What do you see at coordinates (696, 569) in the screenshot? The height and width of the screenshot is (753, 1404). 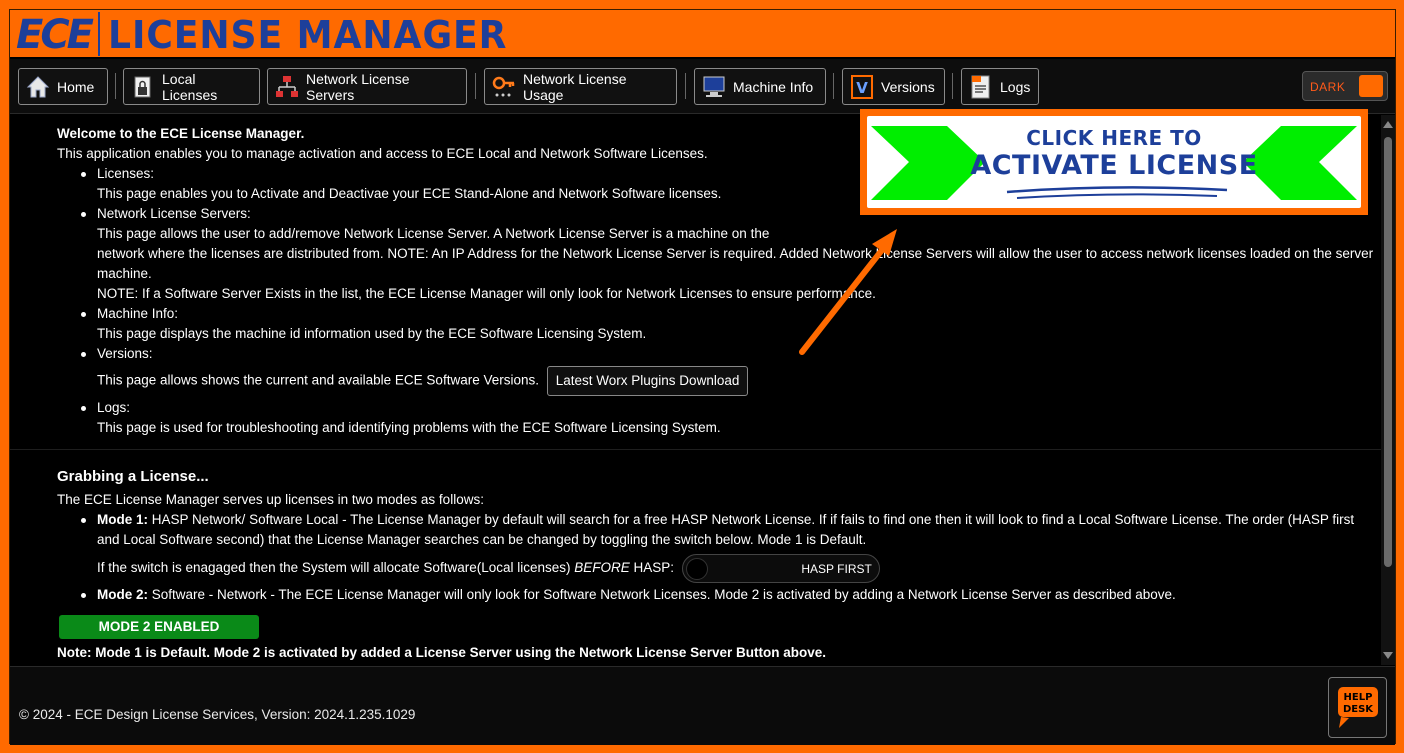 I see `hasp-toggle-knob` at bounding box center [696, 569].